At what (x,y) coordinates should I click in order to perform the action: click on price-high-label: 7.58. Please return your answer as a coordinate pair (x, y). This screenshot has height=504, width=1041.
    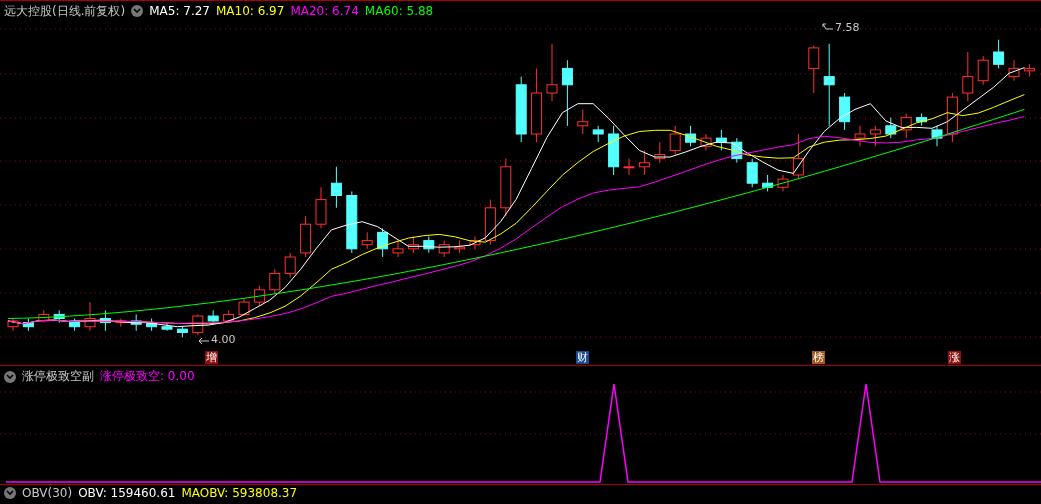
    Looking at the image, I should click on (847, 27).